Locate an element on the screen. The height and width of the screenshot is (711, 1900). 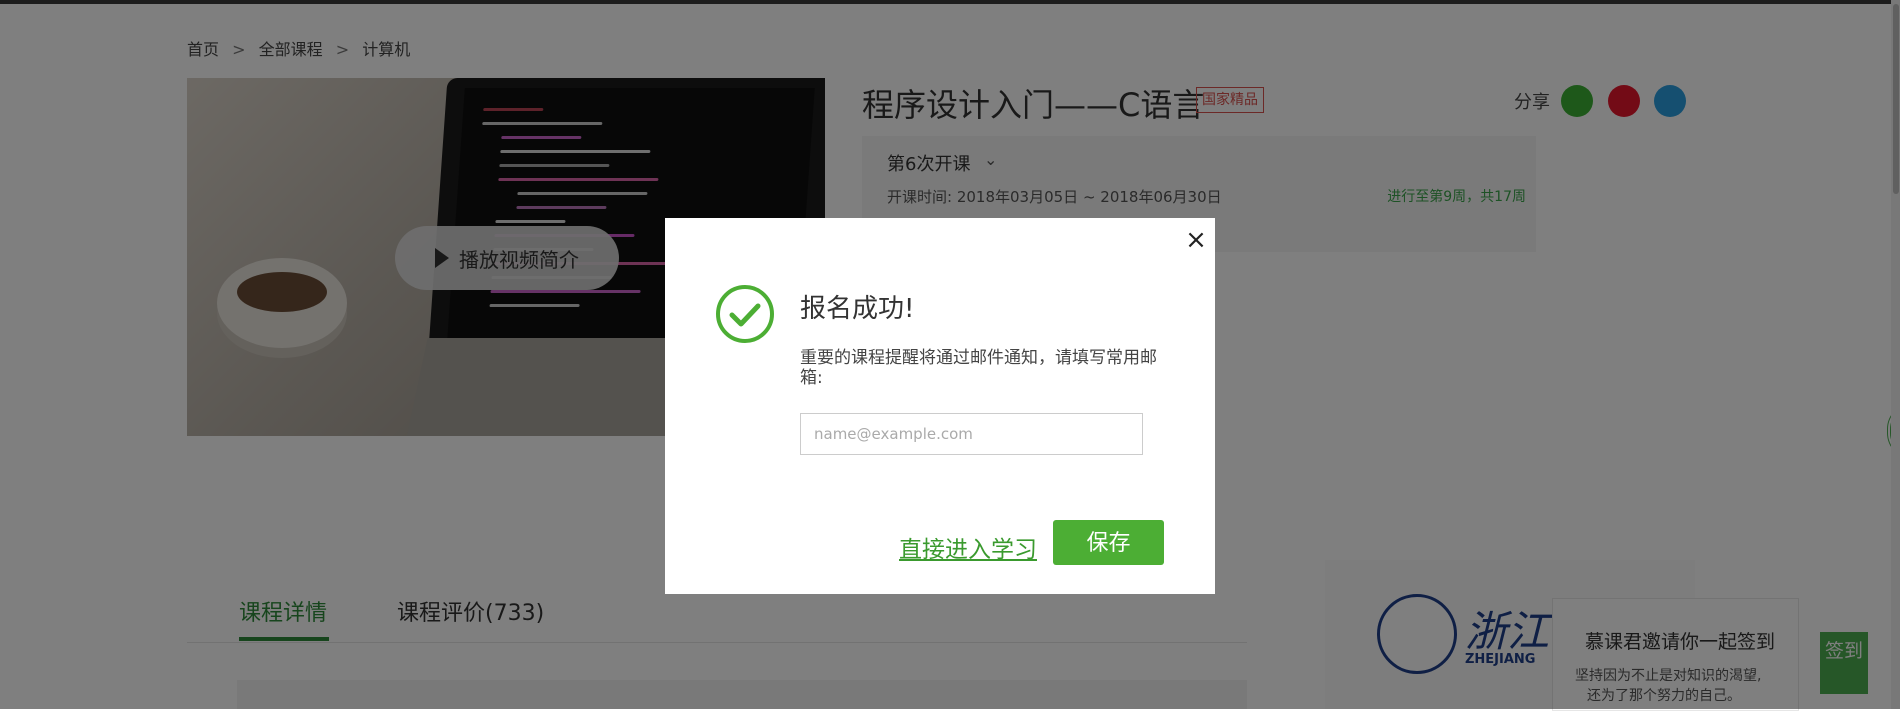
save-button: 保存 is located at coordinates (1108, 542).